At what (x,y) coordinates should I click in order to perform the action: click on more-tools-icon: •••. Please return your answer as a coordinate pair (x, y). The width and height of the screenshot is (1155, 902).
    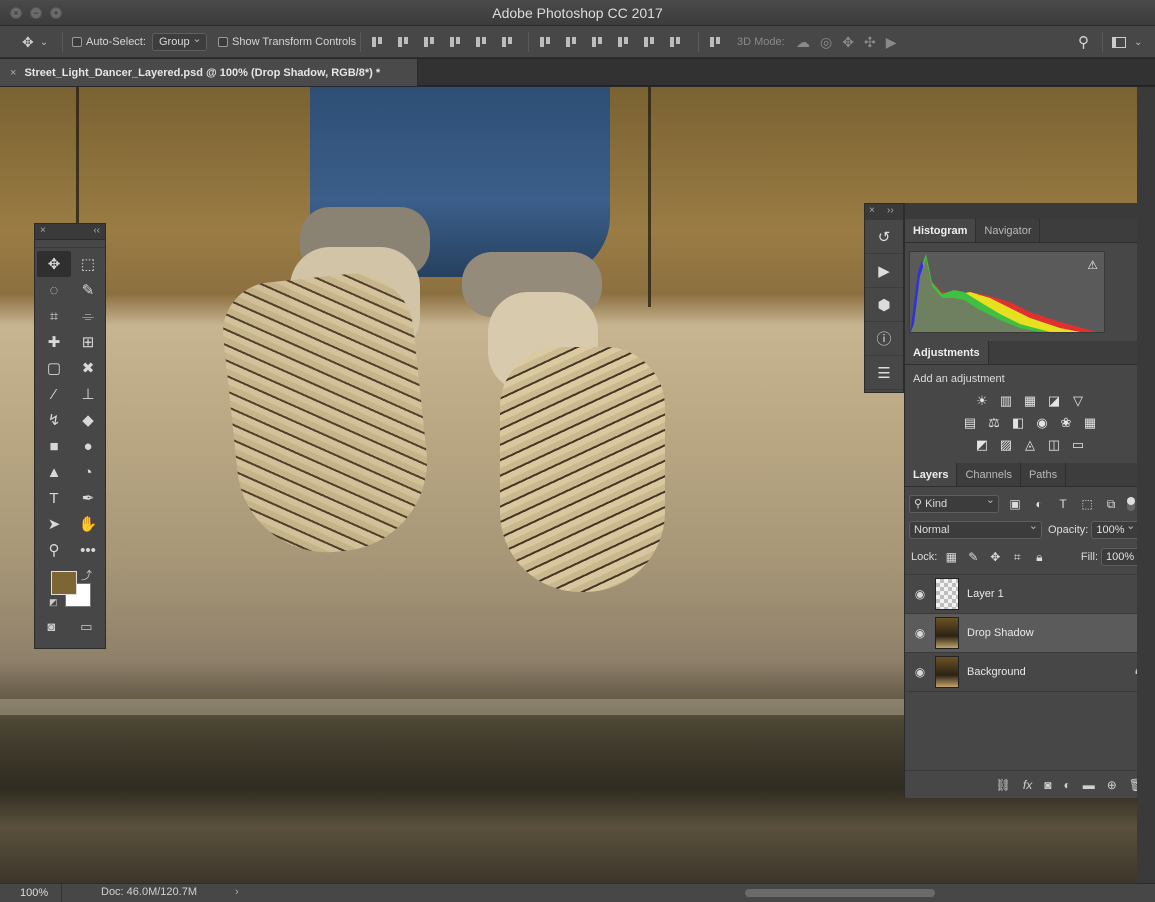
    Looking at the image, I should click on (88, 550).